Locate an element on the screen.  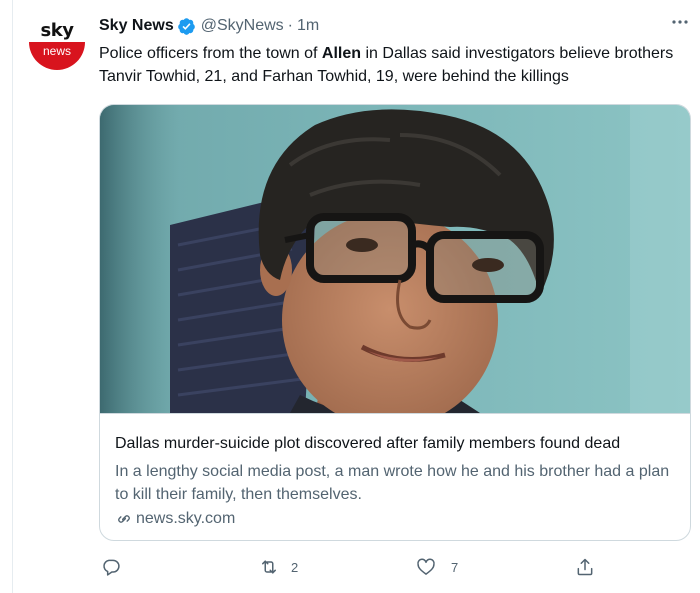
share-icon is located at coordinates (585, 567).